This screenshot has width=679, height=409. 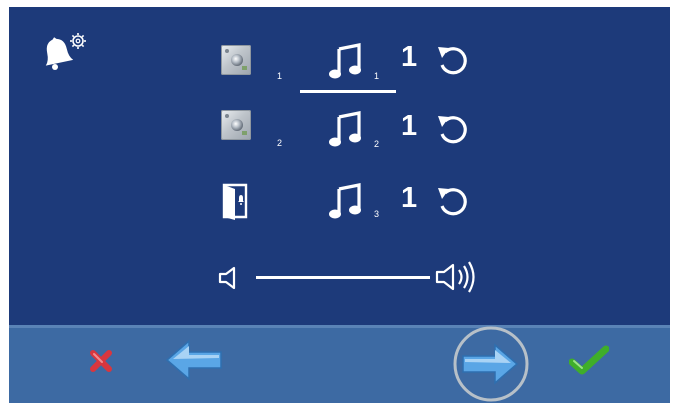 I want to click on volume-slider, so click(x=343, y=277).